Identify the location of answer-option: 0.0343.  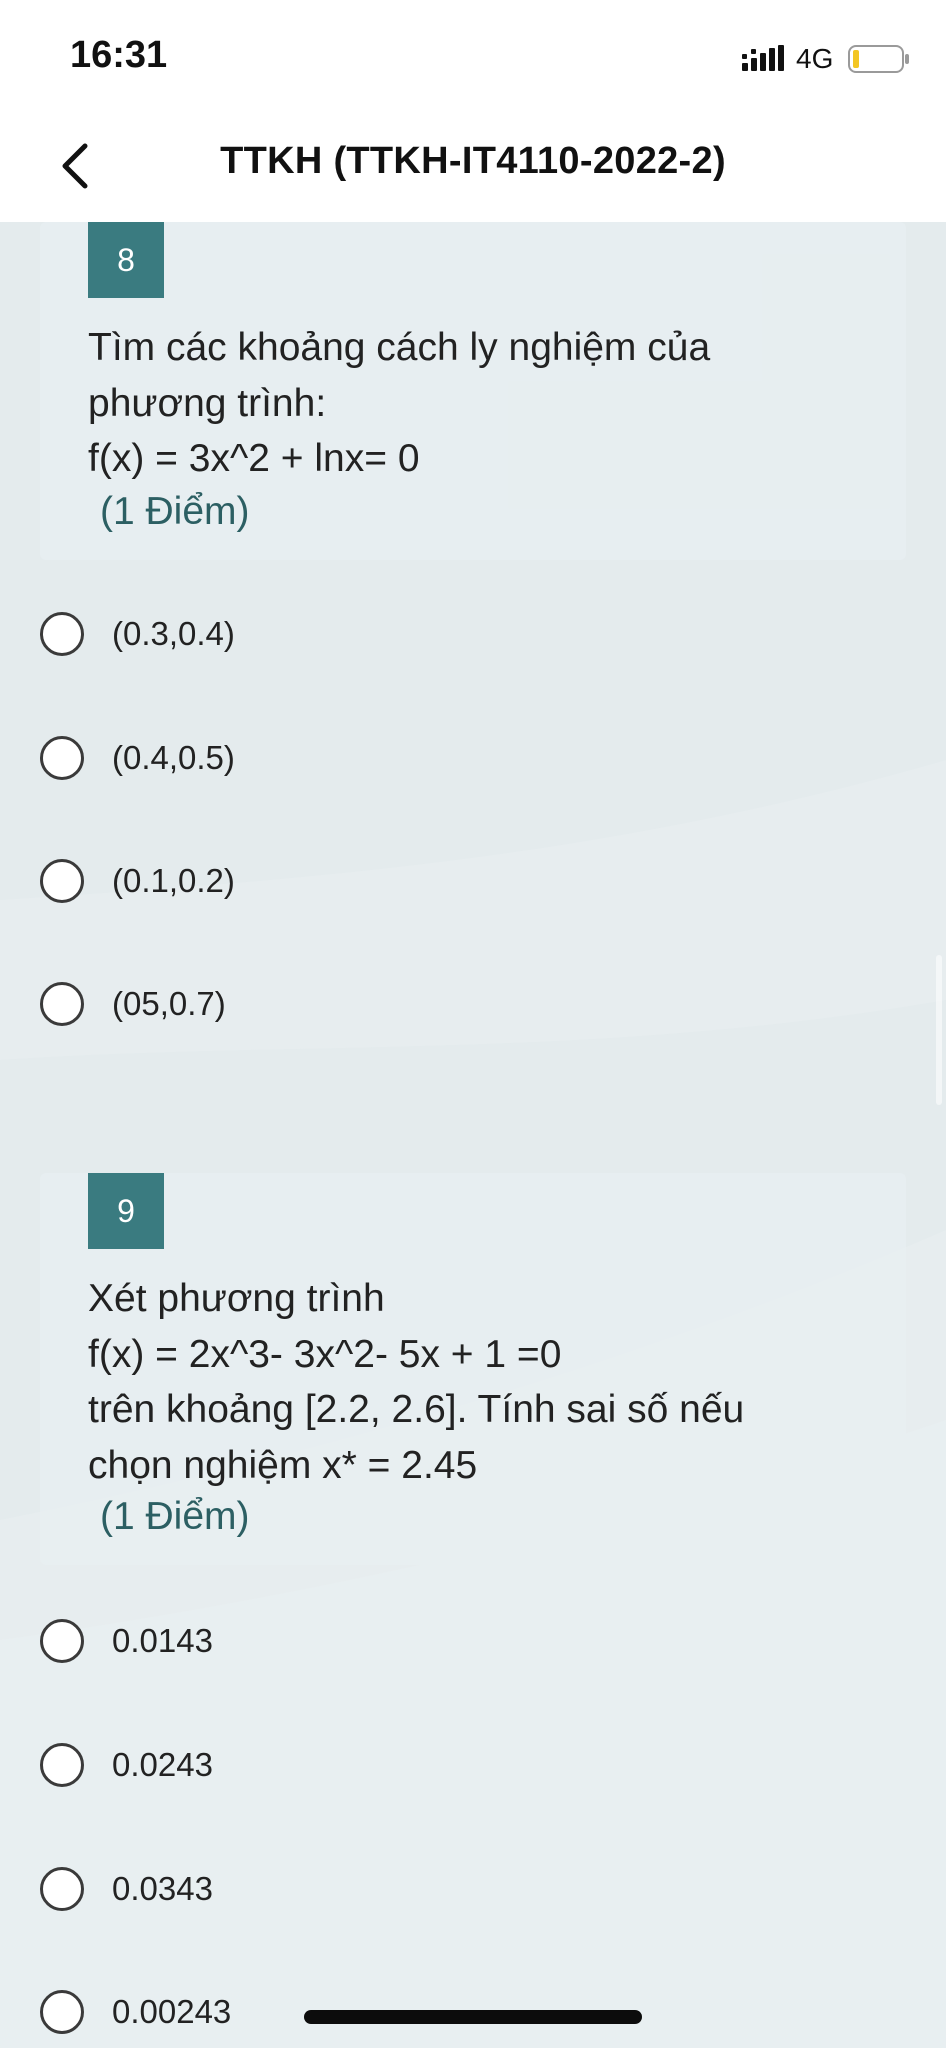
(240, 1889).